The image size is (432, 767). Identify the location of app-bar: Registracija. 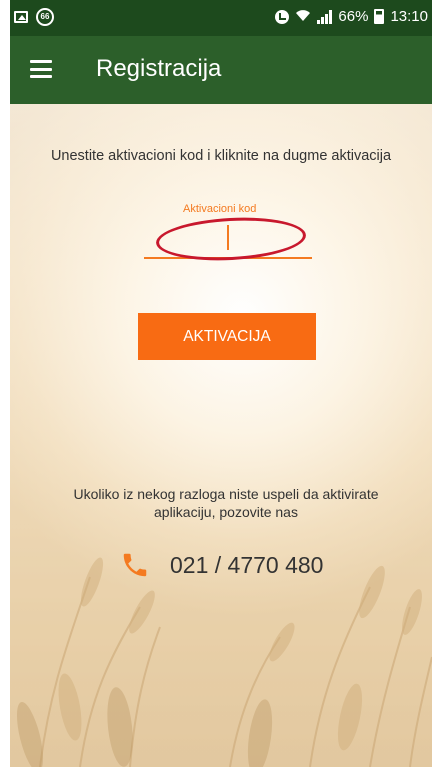
(221, 70).